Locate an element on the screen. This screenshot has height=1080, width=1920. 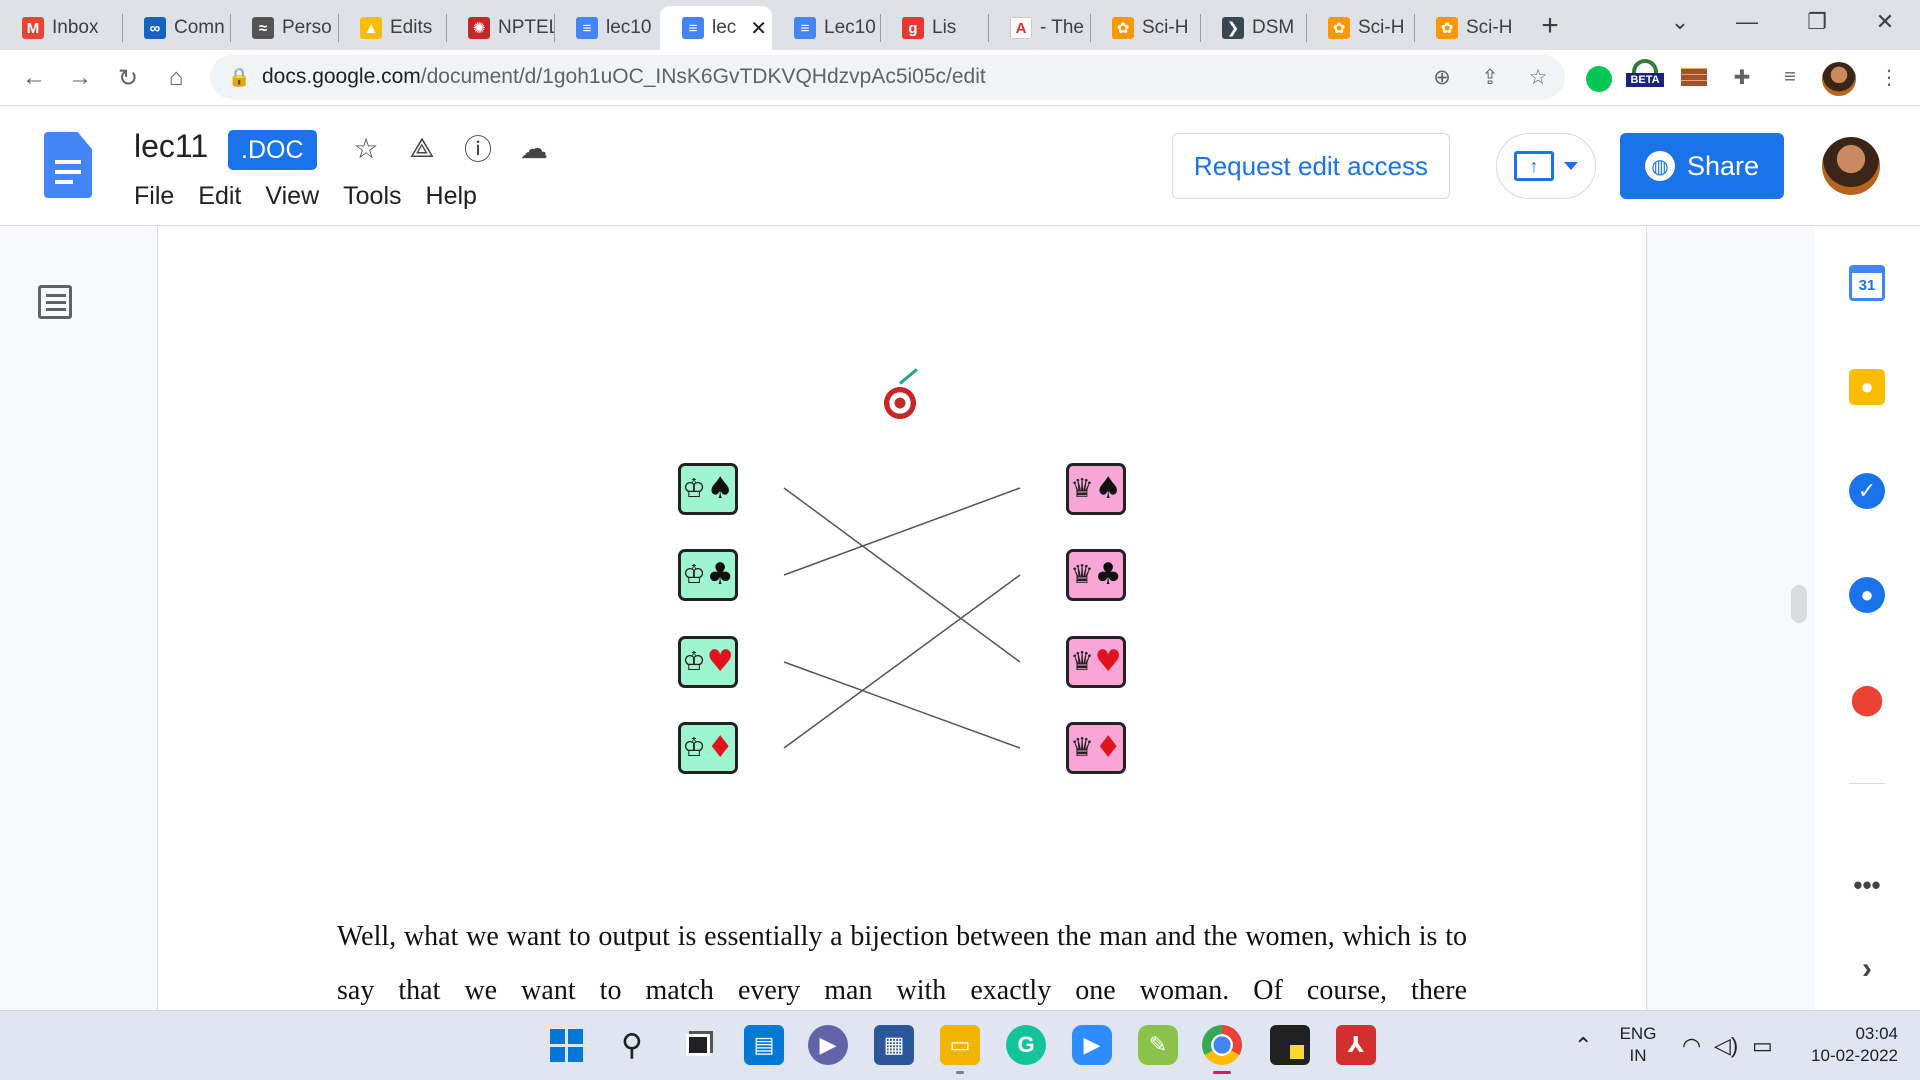
wifi-icon: ◠ is located at coordinates (1691, 1046).